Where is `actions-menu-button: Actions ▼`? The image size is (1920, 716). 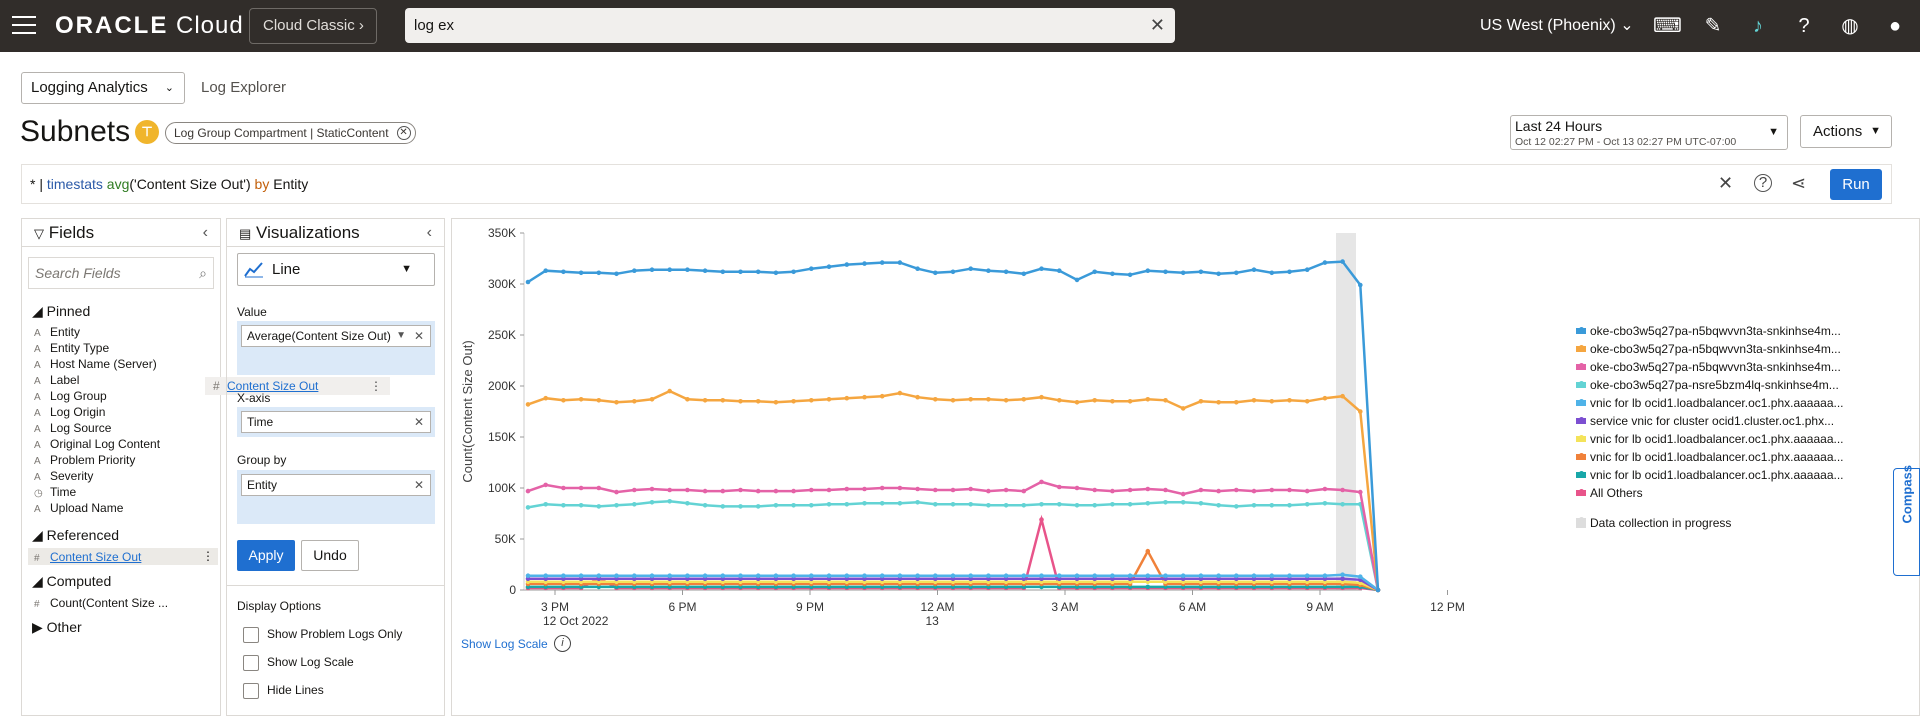
actions-menu-button: Actions ▼ is located at coordinates (1846, 131).